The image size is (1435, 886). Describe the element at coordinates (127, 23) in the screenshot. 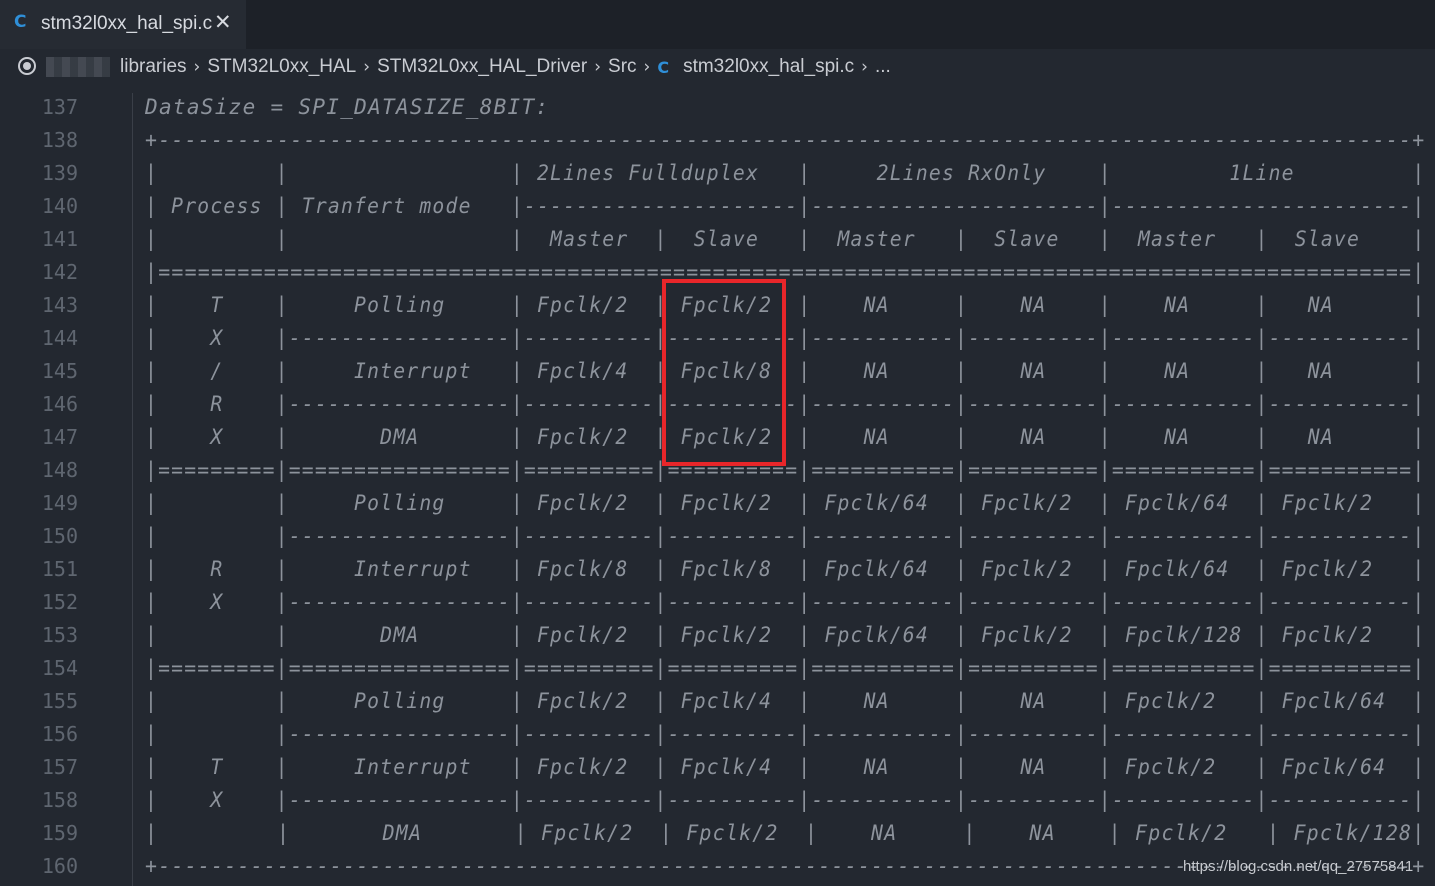

I see `tab-title: stm32l0xx_hal_spi.c` at that location.